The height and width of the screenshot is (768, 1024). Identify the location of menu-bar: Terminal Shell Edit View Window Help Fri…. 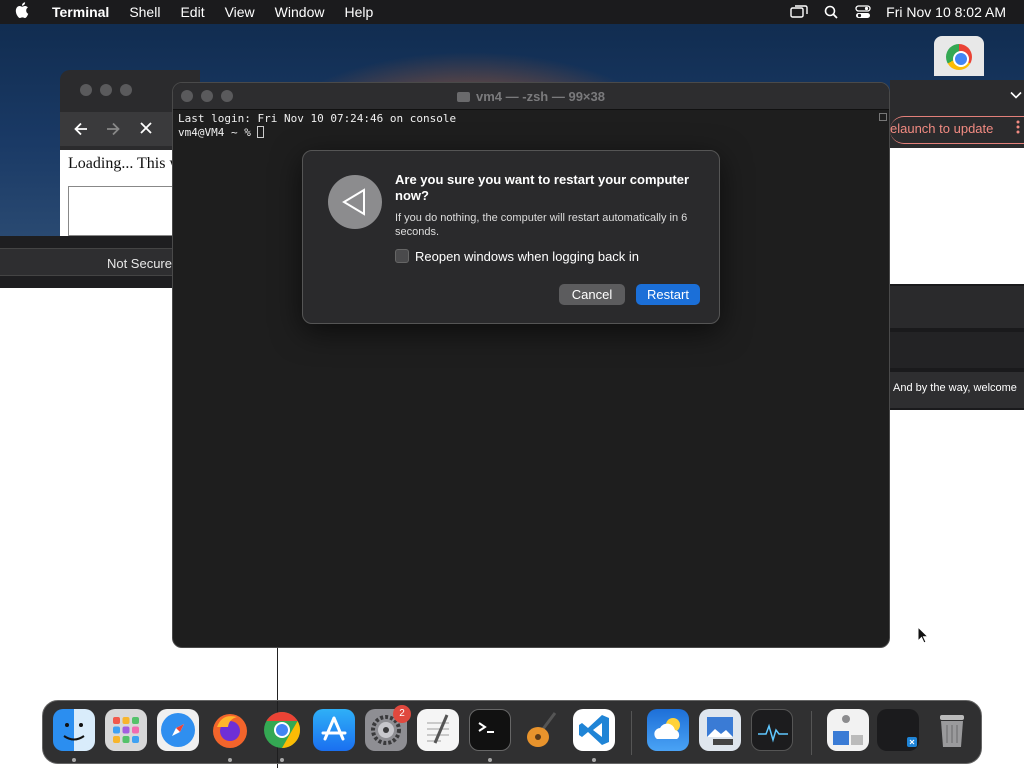
(512, 12).